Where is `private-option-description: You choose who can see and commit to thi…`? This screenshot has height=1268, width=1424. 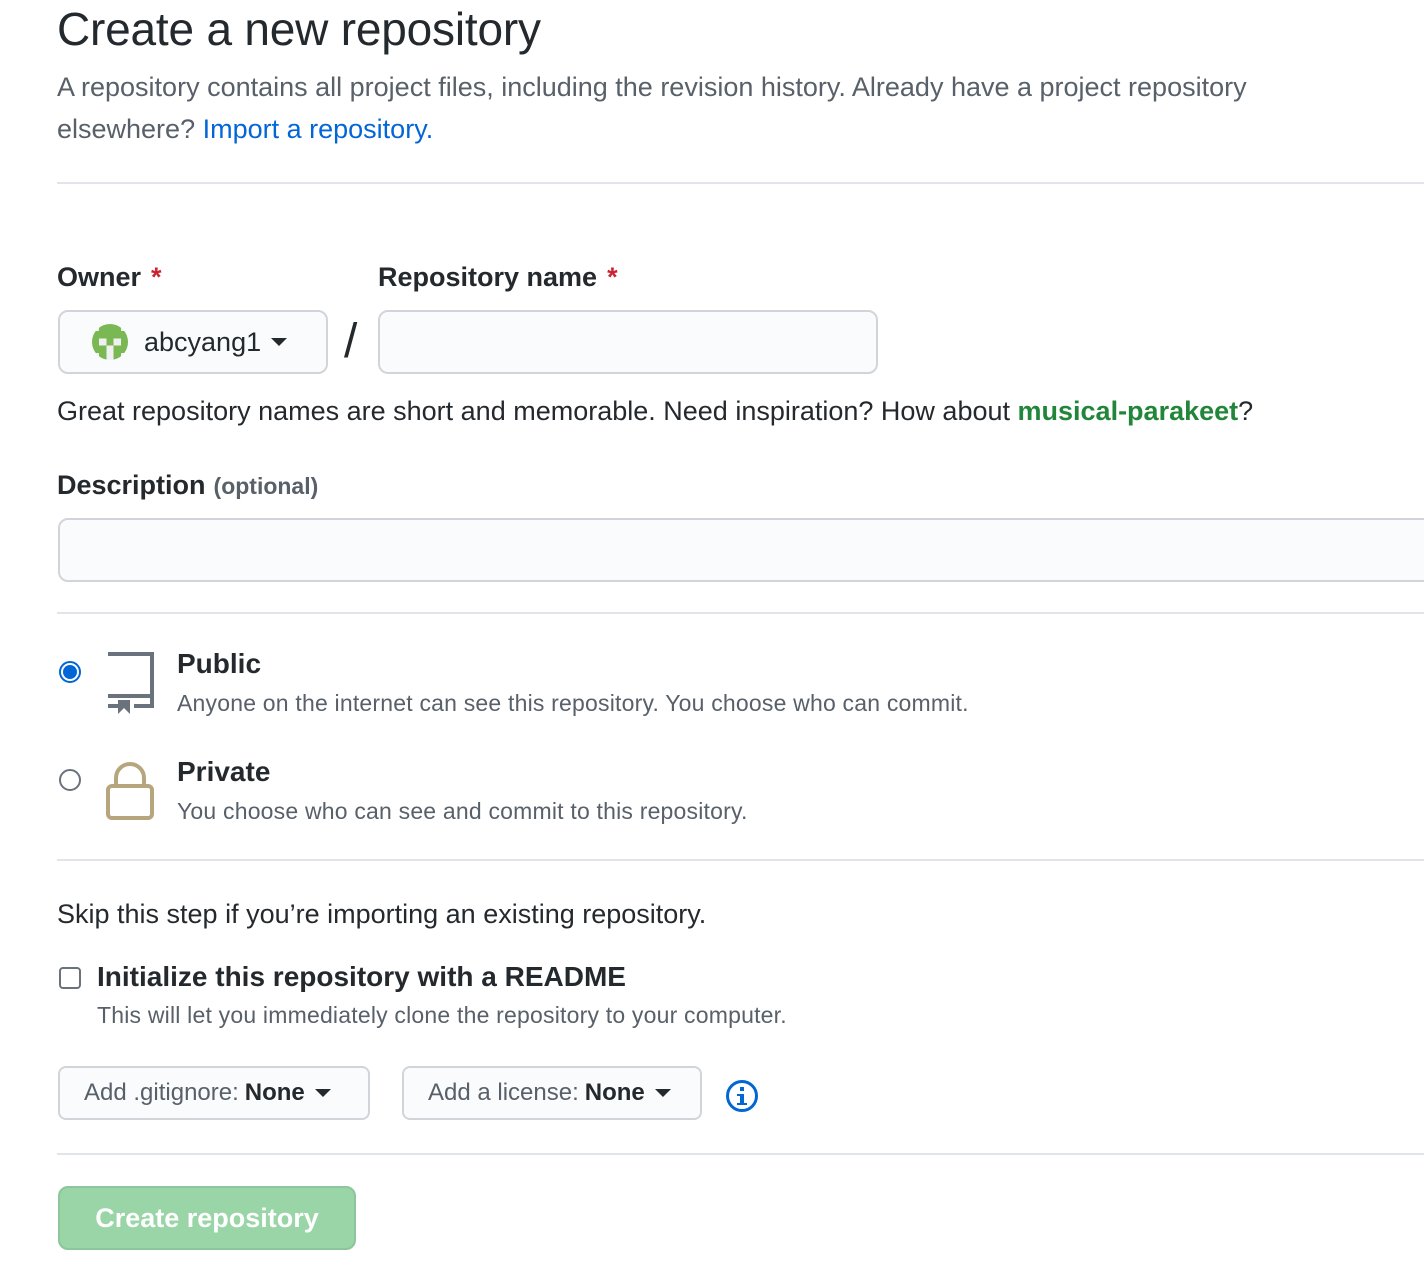 private-option-description: You choose who can see and commit to thi… is located at coordinates (462, 811).